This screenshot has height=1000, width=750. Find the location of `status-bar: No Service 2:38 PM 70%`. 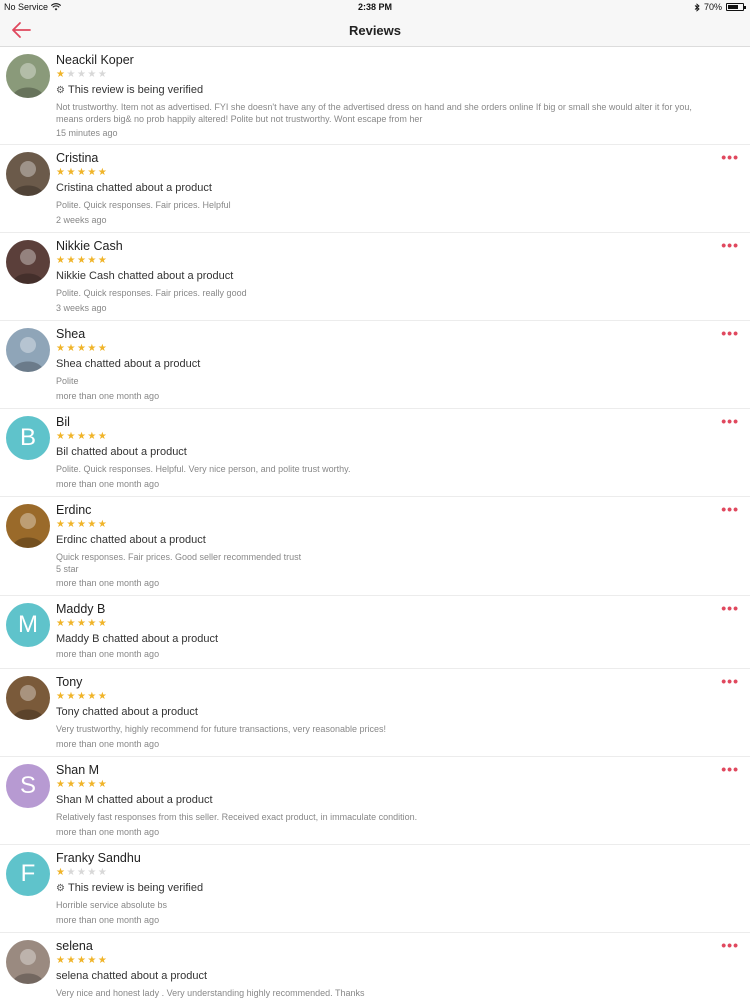

status-bar: No Service 2:38 PM 70% is located at coordinates (375, 7).